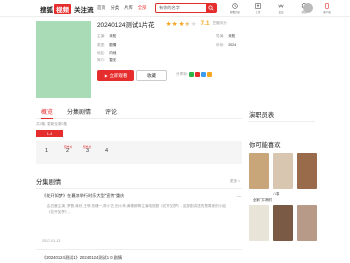 The image size is (350, 263). Describe the element at coordinates (84, 9) in the screenshot. I see `slogan: 关注流` at that location.